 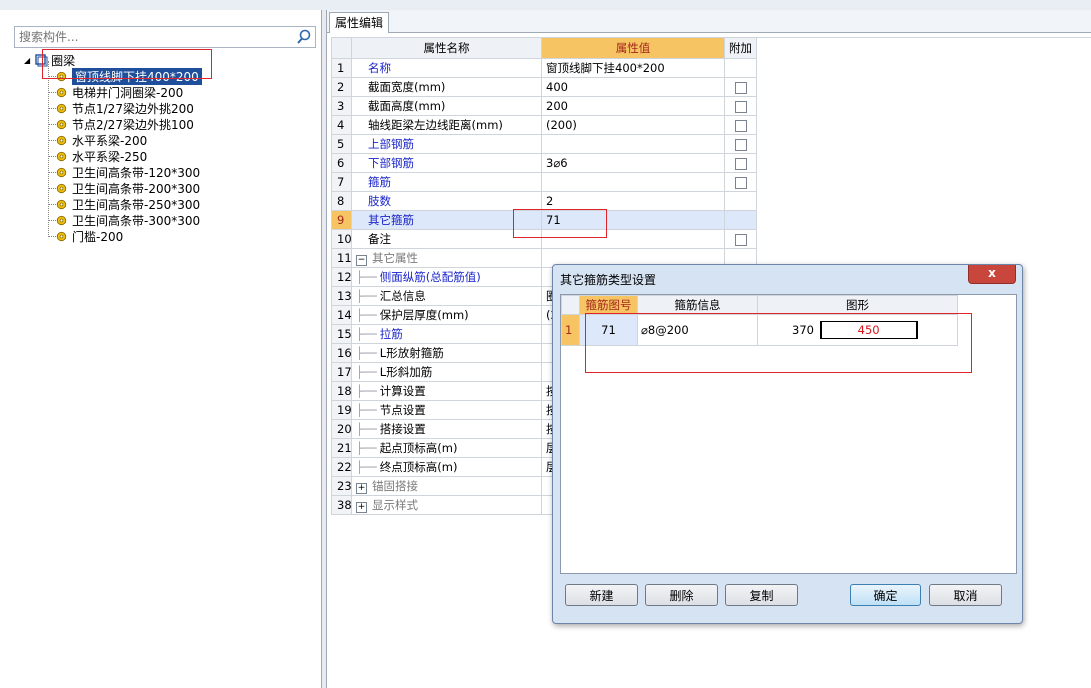 I want to click on property-value-cell: 200, so click(x=633, y=106).